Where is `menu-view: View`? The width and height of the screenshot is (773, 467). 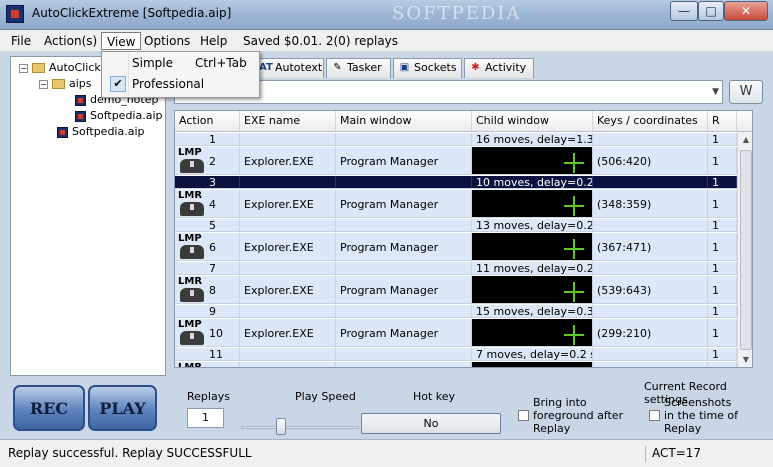
menu-view: View is located at coordinates (121, 41).